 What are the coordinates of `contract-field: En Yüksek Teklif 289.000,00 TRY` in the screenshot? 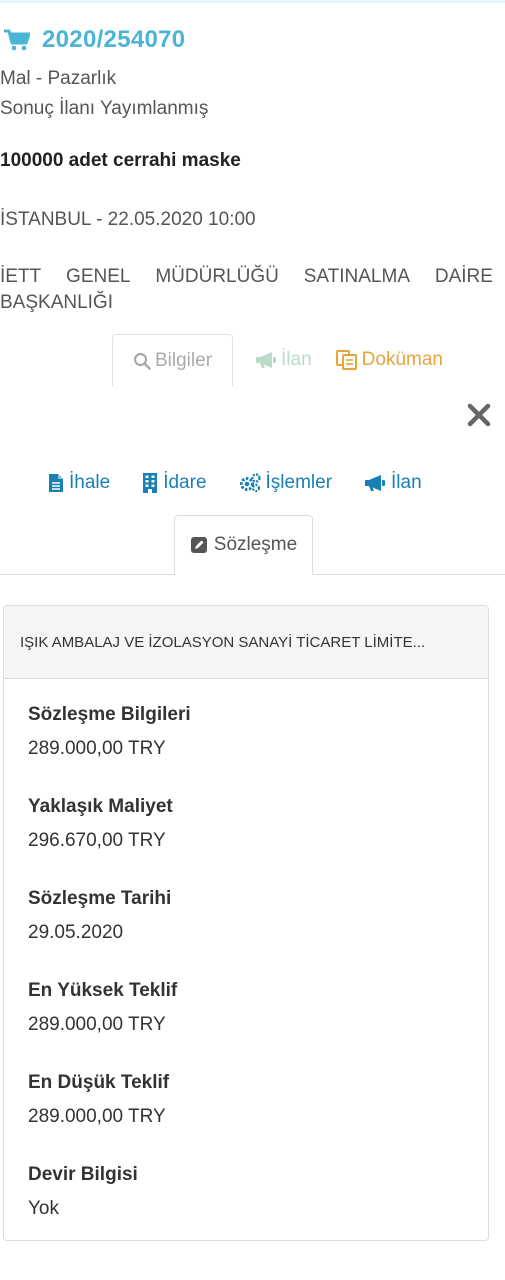 It's located at (102, 1008).